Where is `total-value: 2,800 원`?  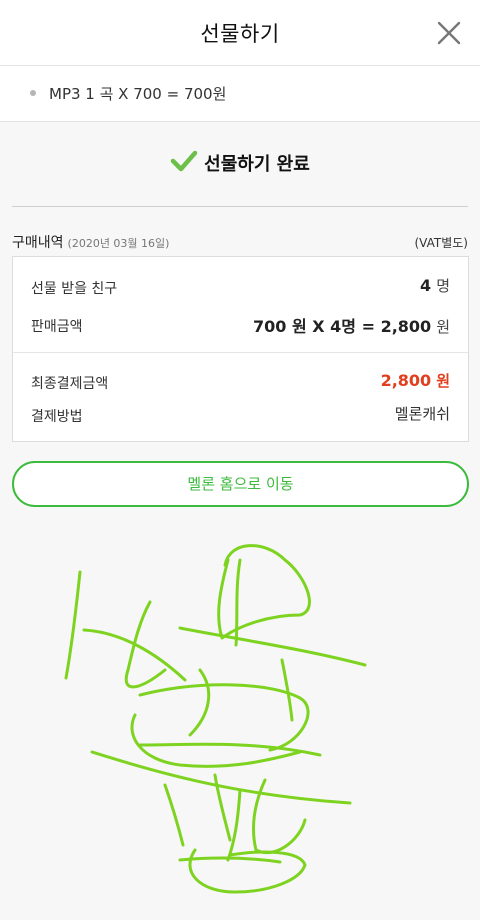
total-value: 2,800 원 is located at coordinates (415, 380).